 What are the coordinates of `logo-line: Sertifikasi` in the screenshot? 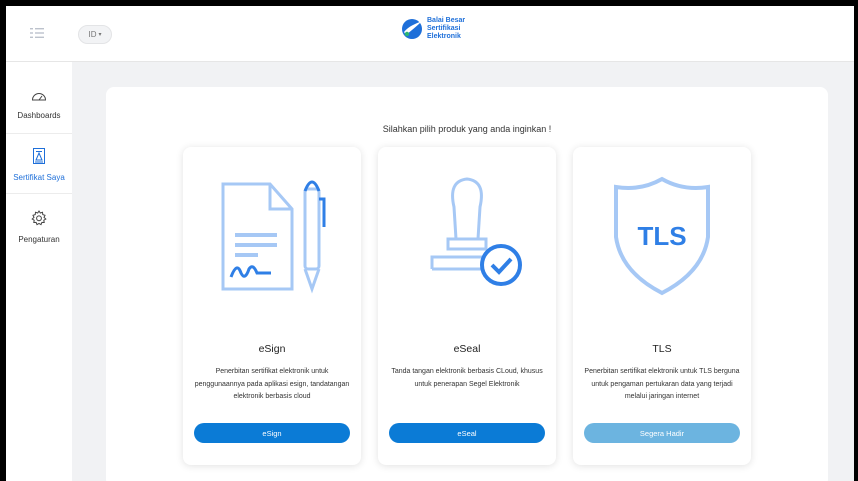 It's located at (444, 28).